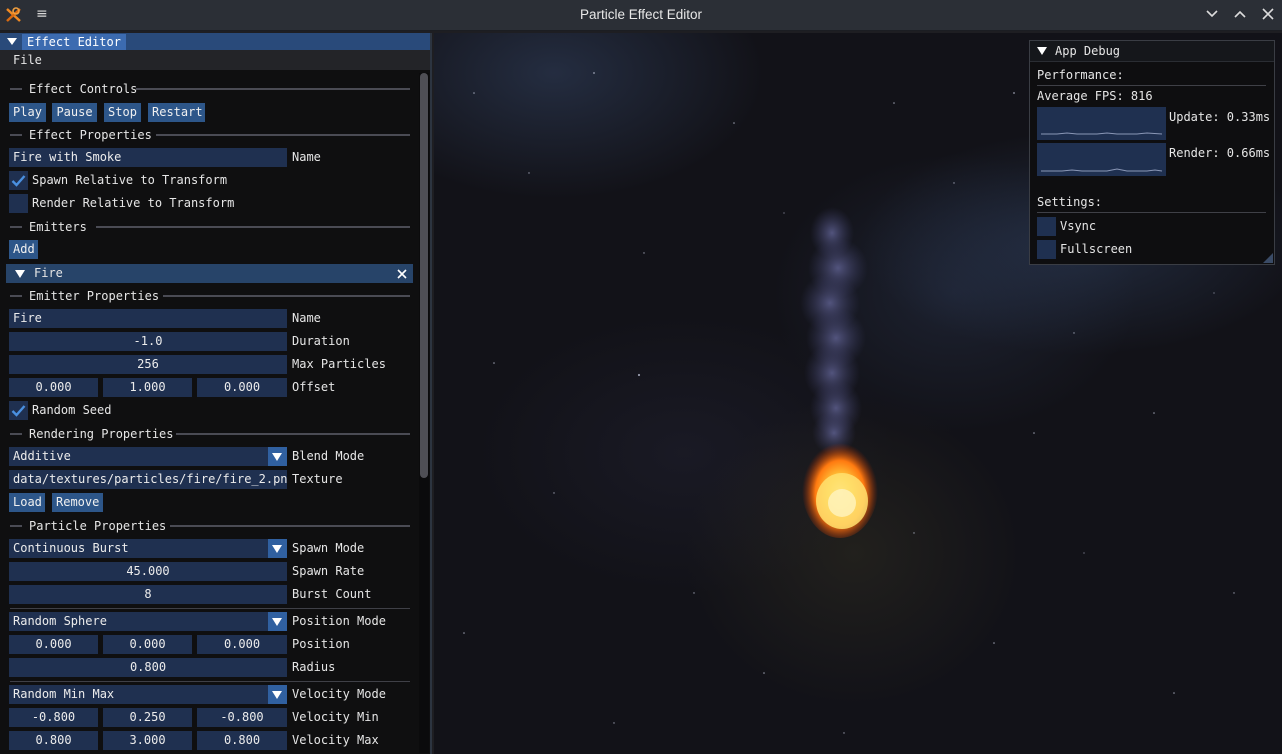 This screenshot has height=754, width=1282. I want to click on velocity-mode-value: Random Min Max, so click(64, 694).